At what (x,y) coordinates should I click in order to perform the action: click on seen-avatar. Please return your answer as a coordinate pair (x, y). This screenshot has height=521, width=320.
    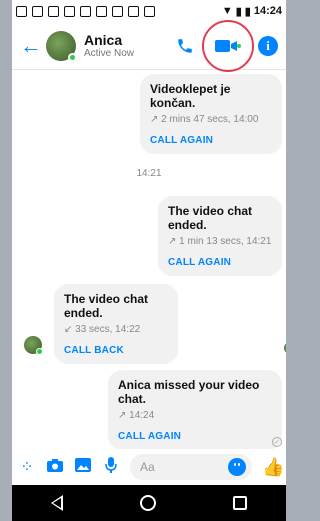
    Looking at the image, I should click on (285, 348).